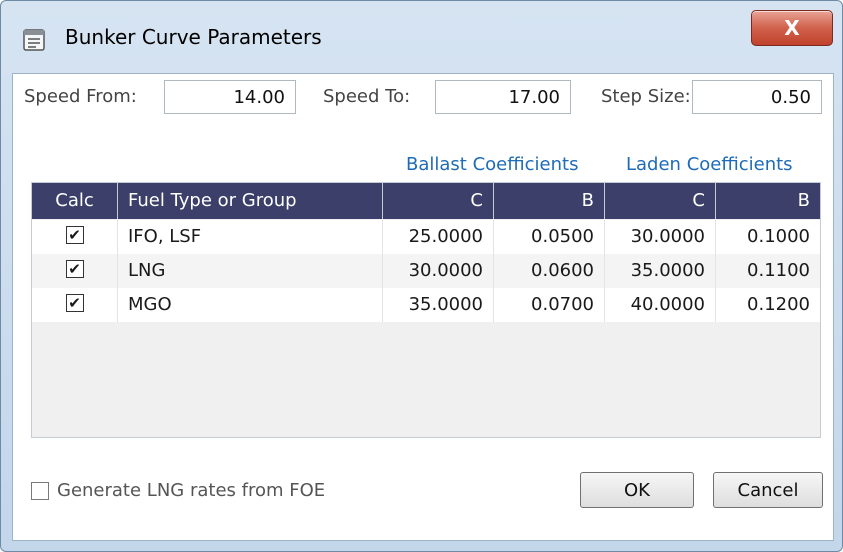 This screenshot has height=552, width=843. Describe the element at coordinates (660, 201) in the screenshot. I see `column-header-laden-c: C` at that location.